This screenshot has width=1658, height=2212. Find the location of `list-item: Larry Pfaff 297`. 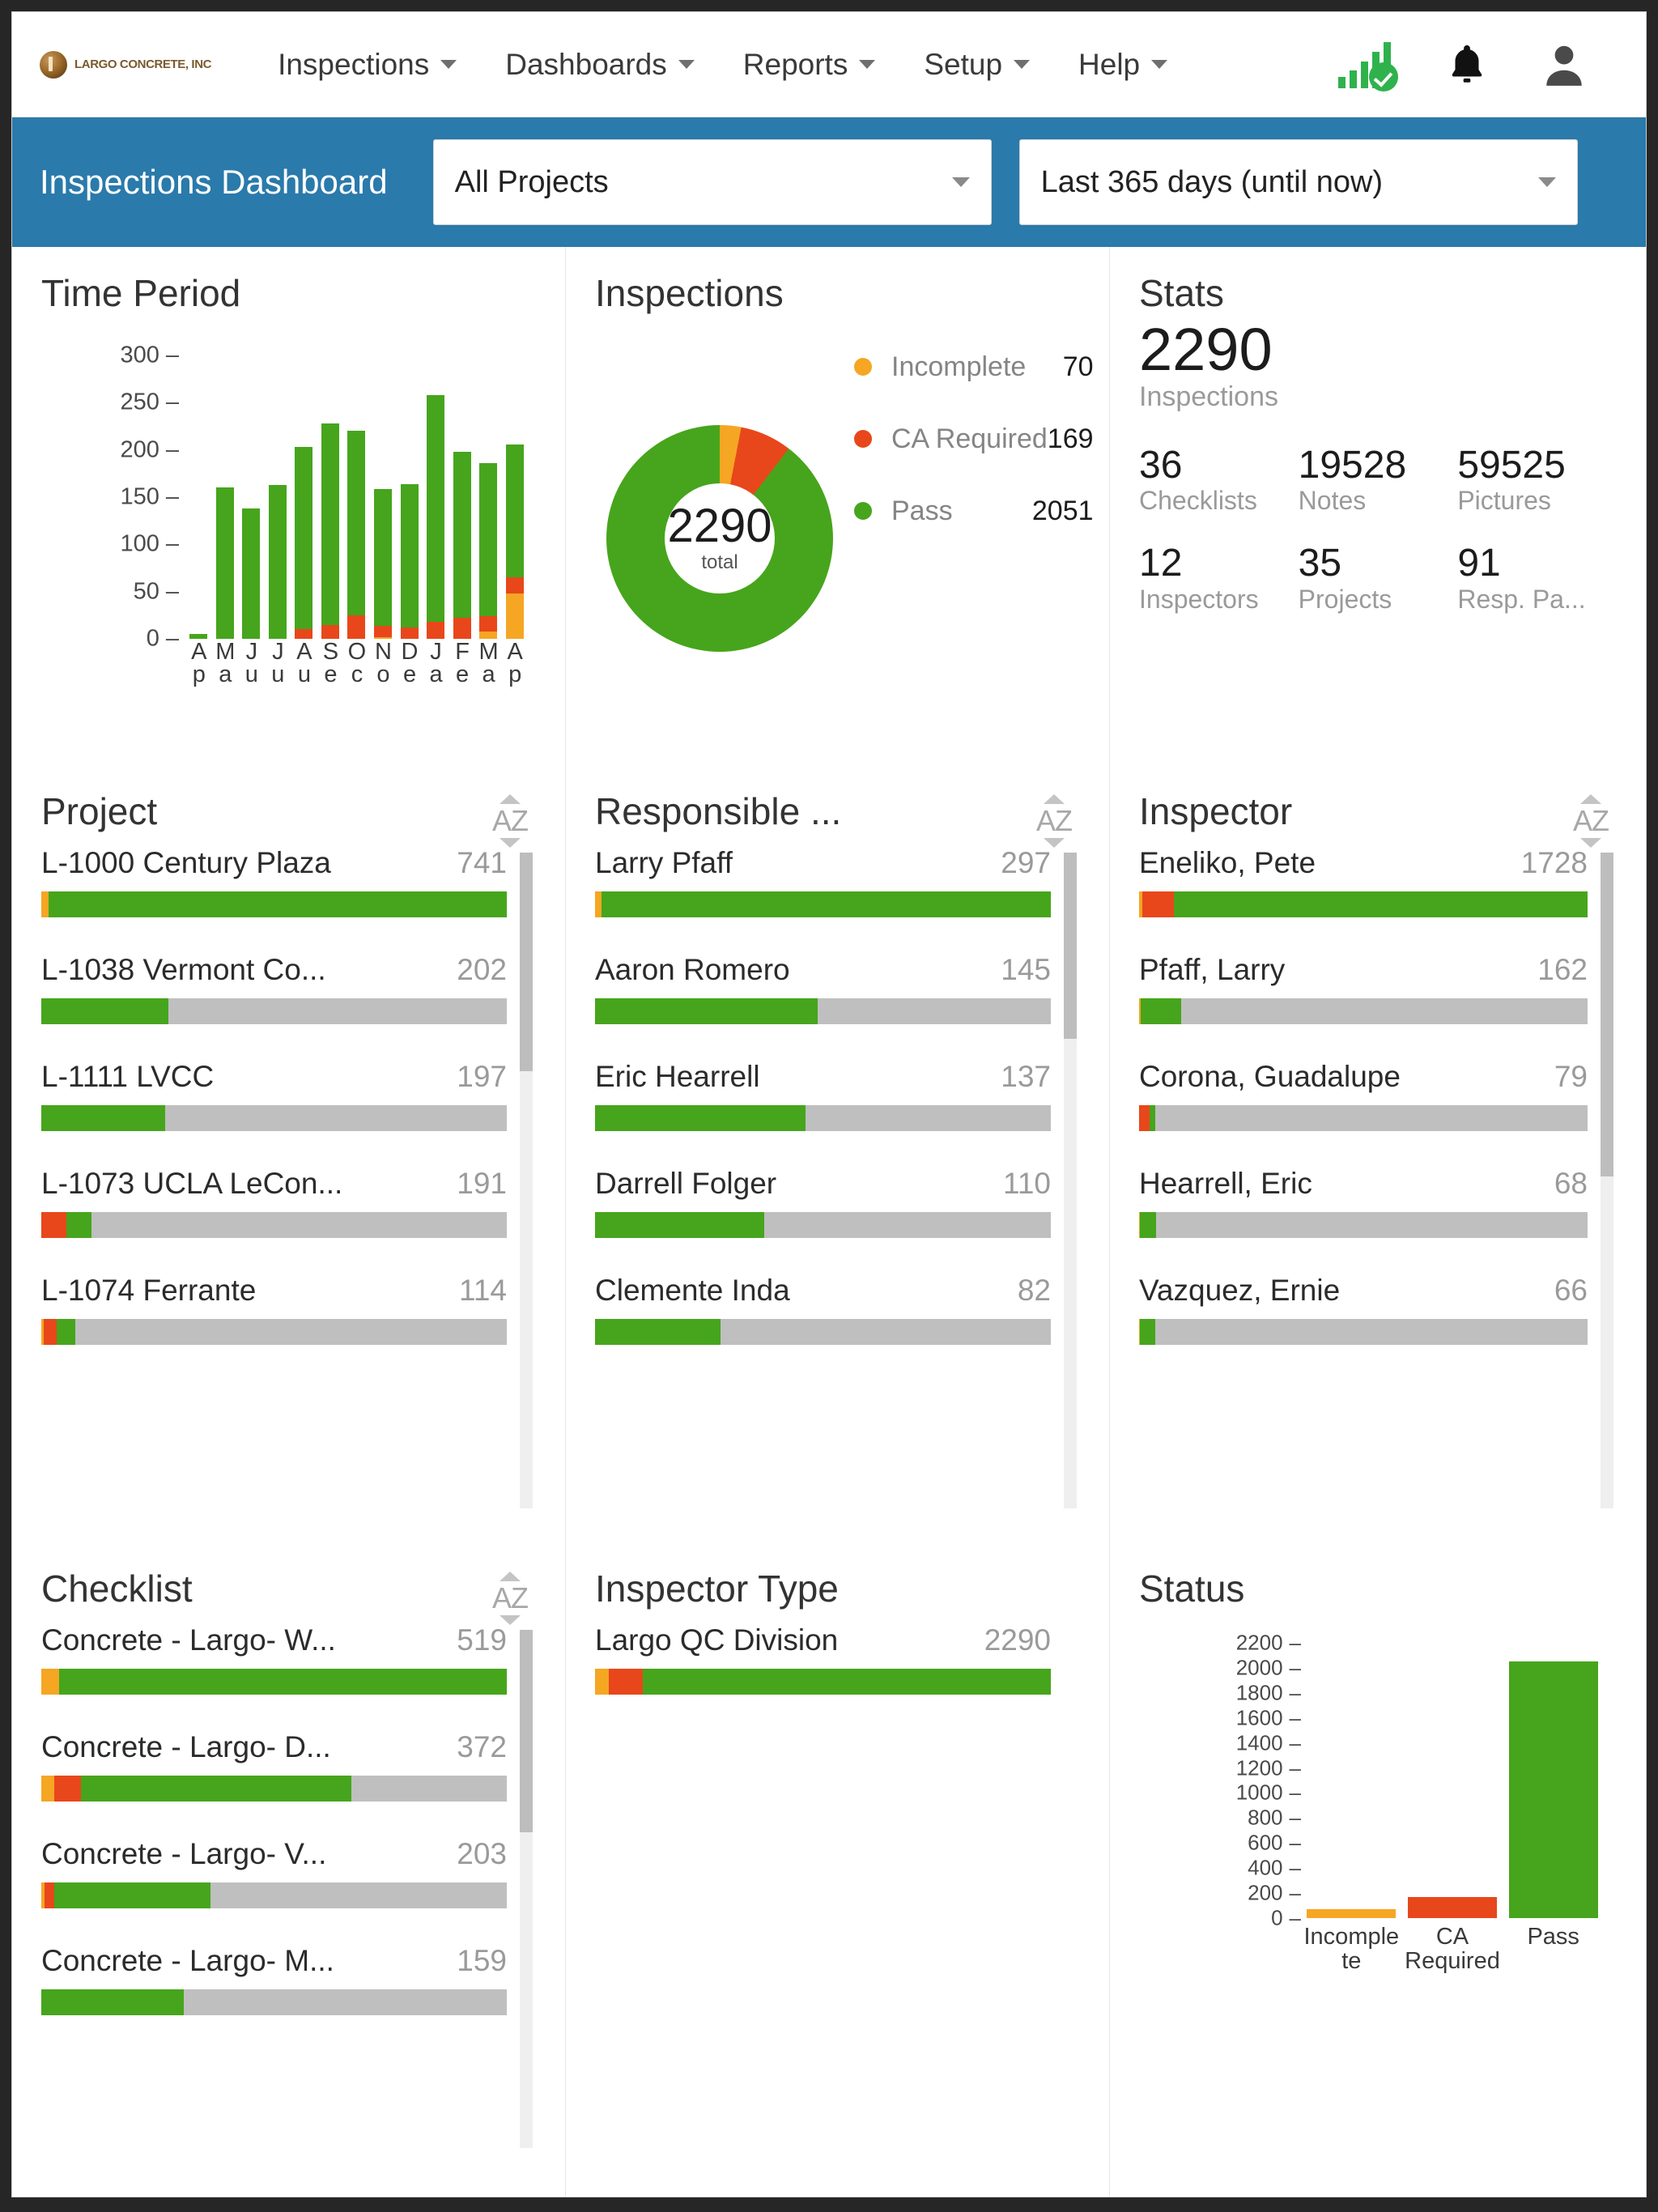

list-item: Larry Pfaff 297 is located at coordinates (823, 882).